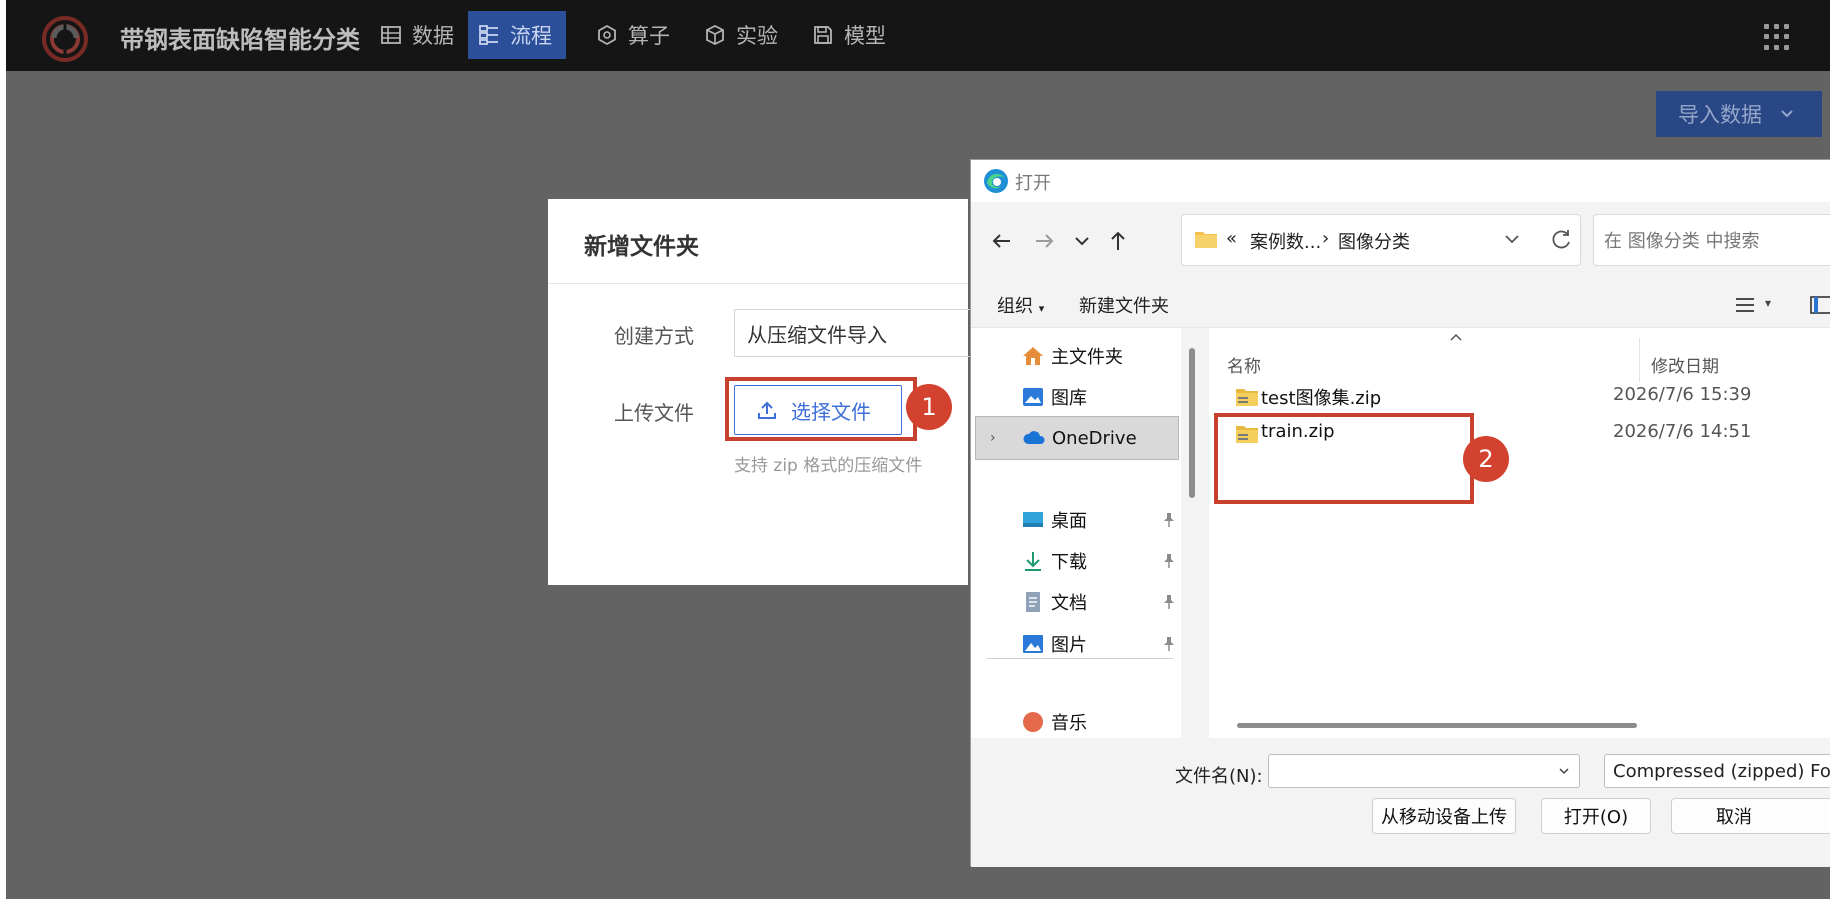 The image size is (1830, 899). I want to click on nav-gallery: 图库, so click(1076, 397).